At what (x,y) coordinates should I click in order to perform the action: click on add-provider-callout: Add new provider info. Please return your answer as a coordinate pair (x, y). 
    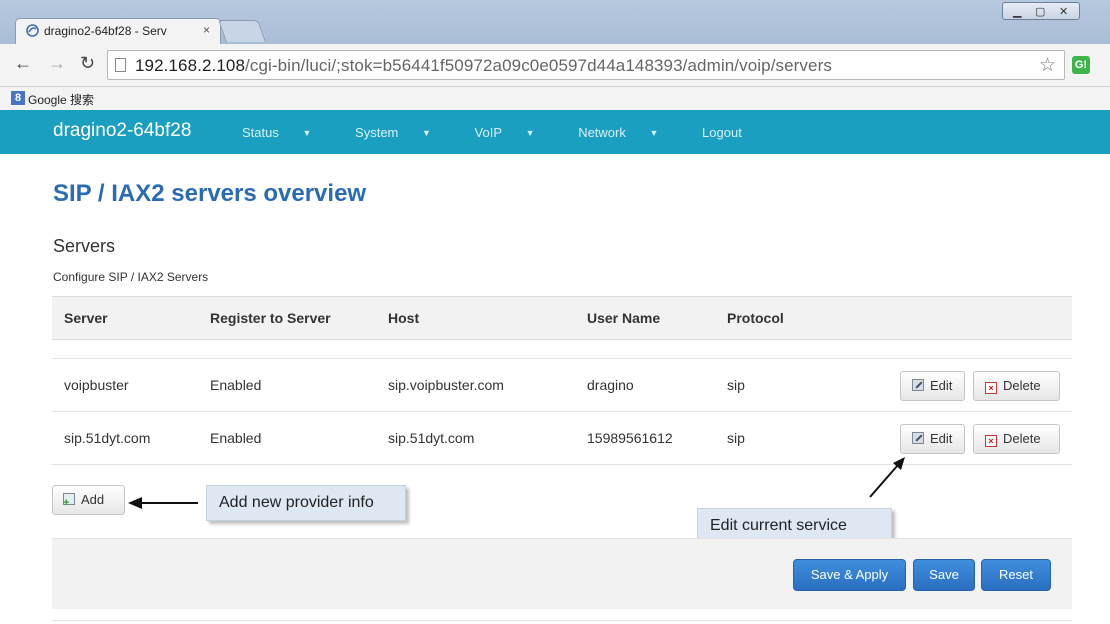
    Looking at the image, I should click on (306, 503).